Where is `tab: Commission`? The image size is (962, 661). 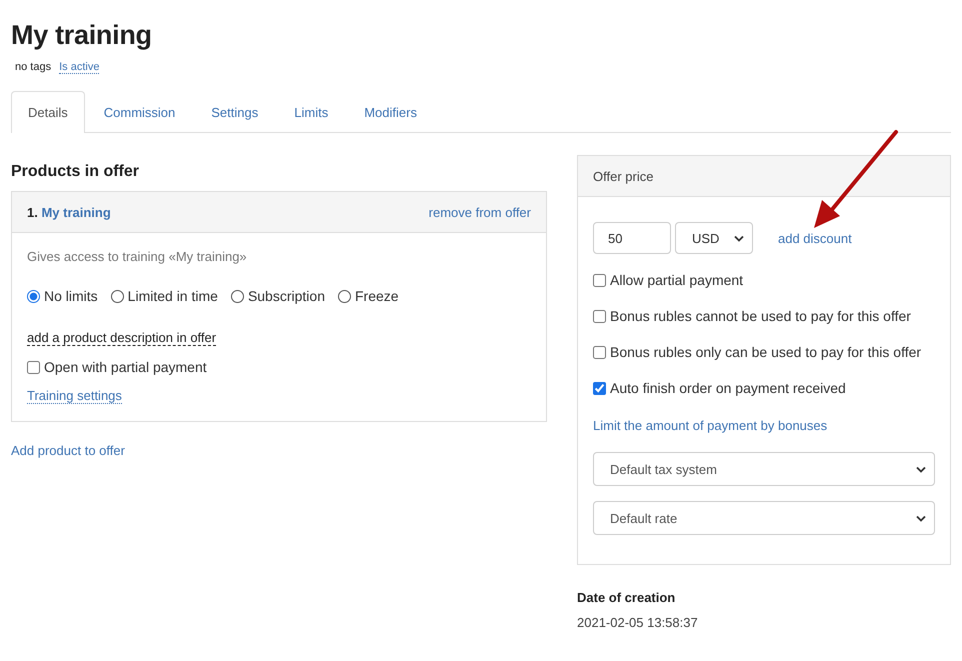
tab: Commission is located at coordinates (139, 111).